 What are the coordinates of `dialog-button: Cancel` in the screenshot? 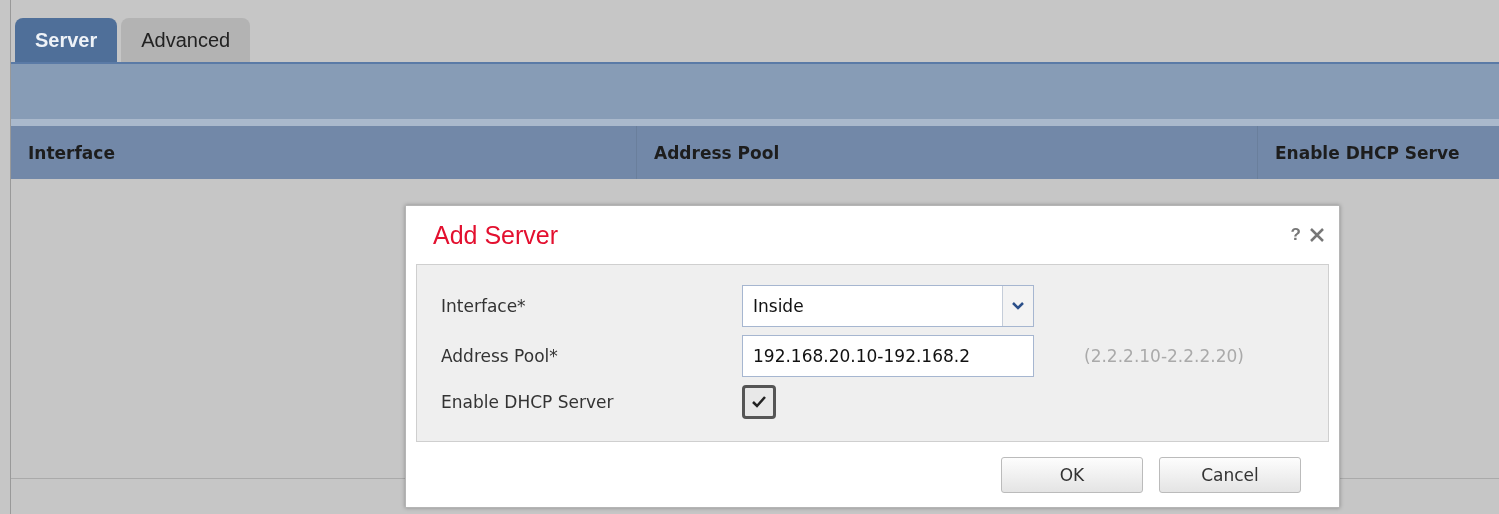 It's located at (1230, 474).